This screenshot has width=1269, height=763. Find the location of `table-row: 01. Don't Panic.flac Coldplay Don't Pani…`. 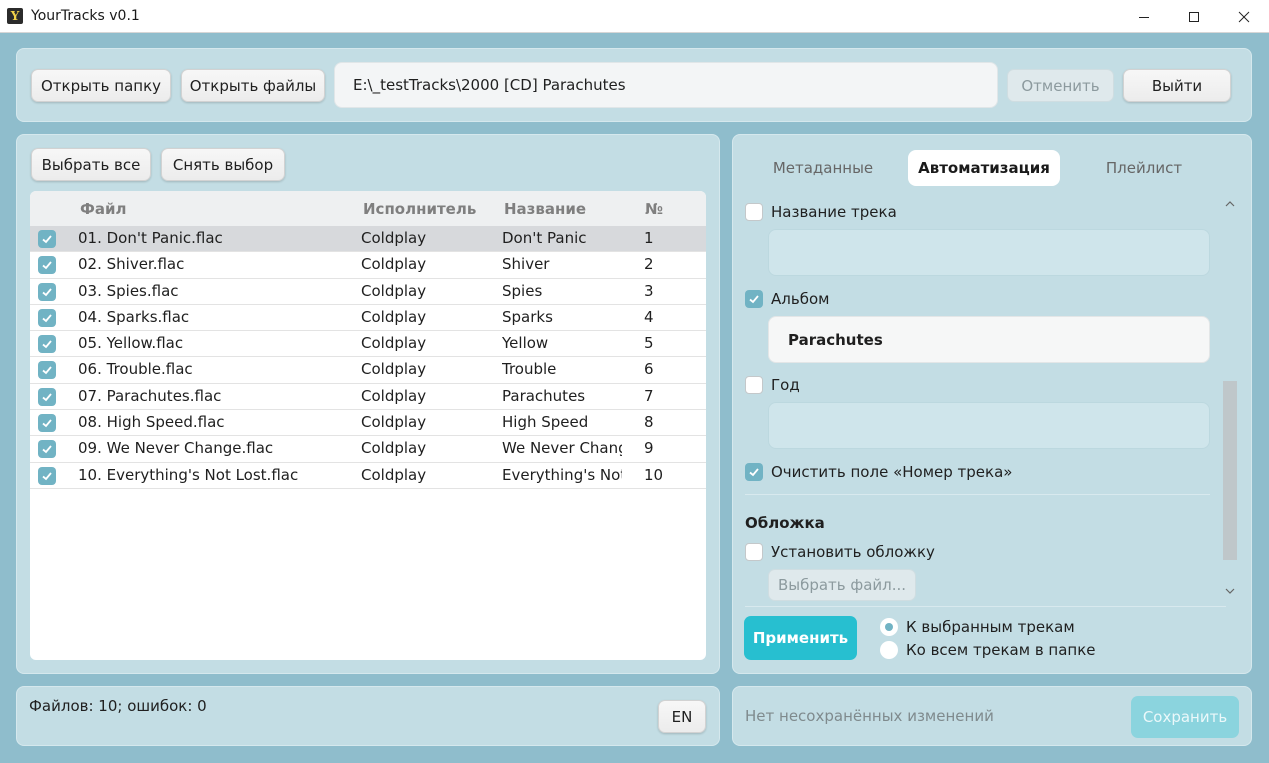

table-row: 01. Don't Panic.flac Coldplay Don't Pani… is located at coordinates (368, 239).